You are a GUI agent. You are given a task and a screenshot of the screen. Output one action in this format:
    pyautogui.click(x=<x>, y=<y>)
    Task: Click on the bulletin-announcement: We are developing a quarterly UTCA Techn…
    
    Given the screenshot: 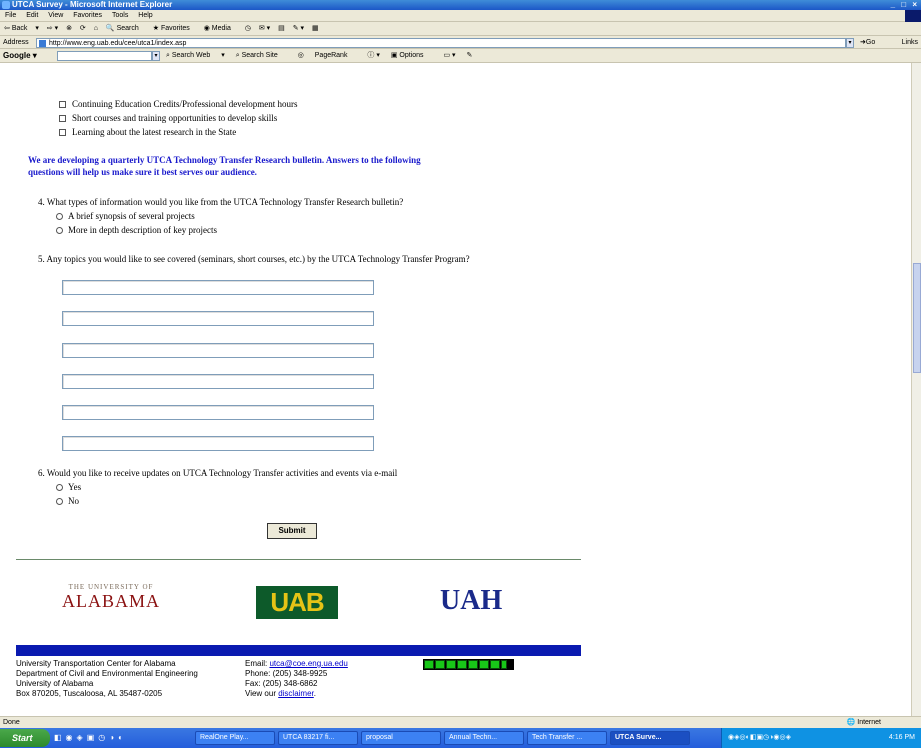 What is the action you would take?
    pyautogui.click(x=224, y=166)
    